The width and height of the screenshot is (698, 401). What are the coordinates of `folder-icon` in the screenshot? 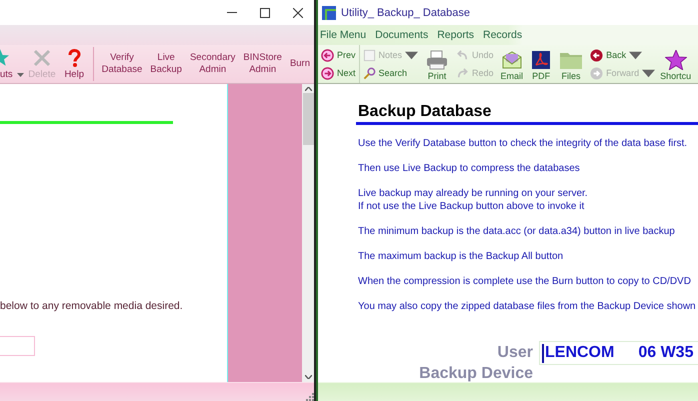 It's located at (571, 60).